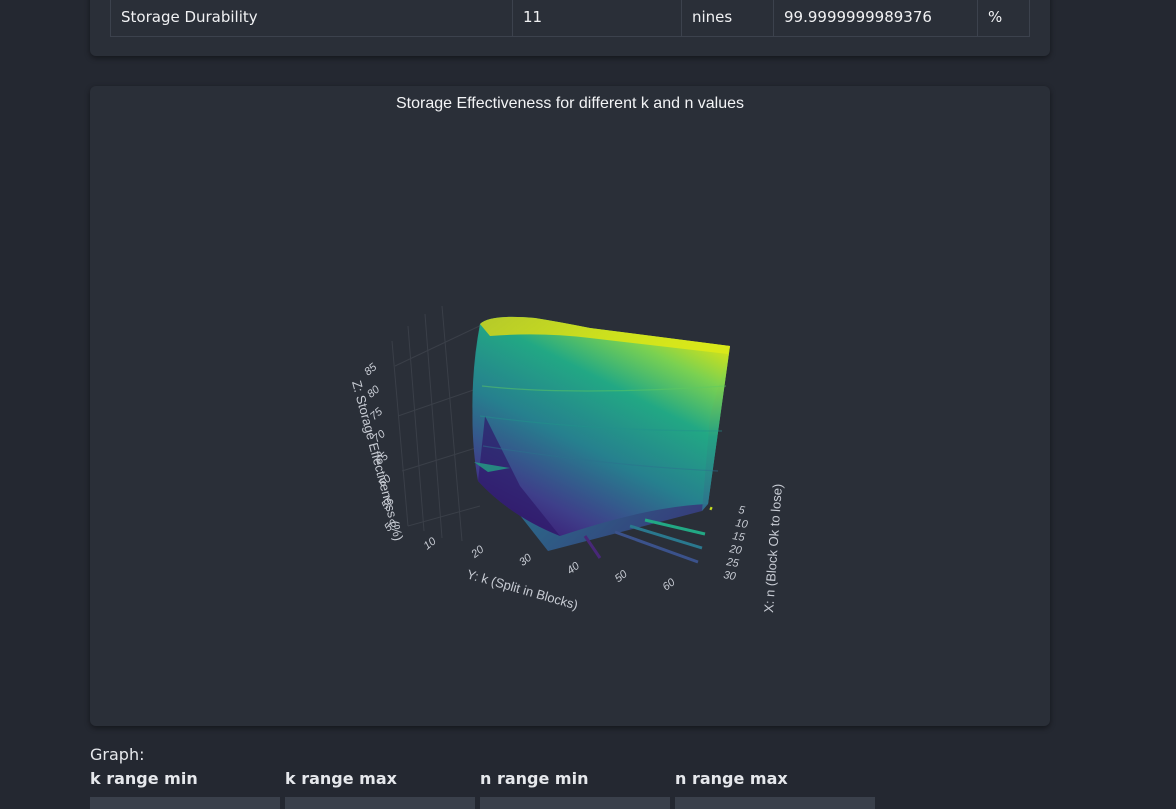 The image size is (1176, 809). I want to click on durability-percent-value: 99.9999999989376, so click(875, 18).